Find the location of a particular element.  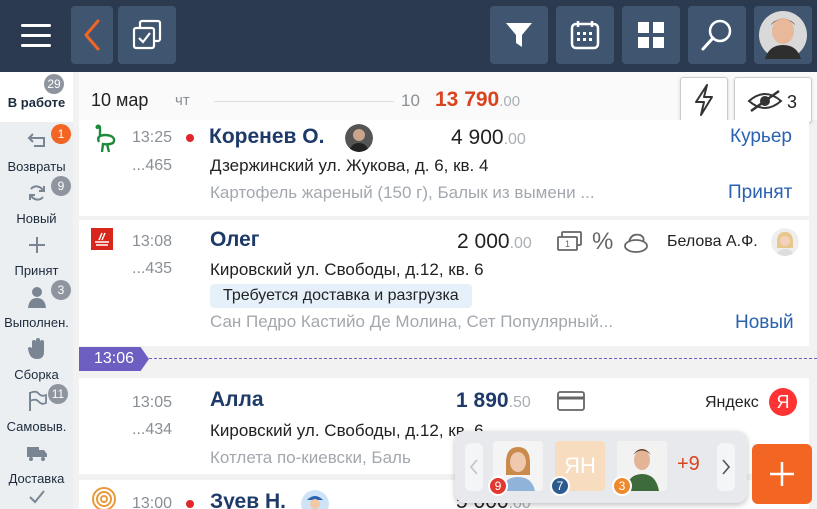

courier-carousel: 9 ЯН 7 3 +9 is located at coordinates (601, 467).